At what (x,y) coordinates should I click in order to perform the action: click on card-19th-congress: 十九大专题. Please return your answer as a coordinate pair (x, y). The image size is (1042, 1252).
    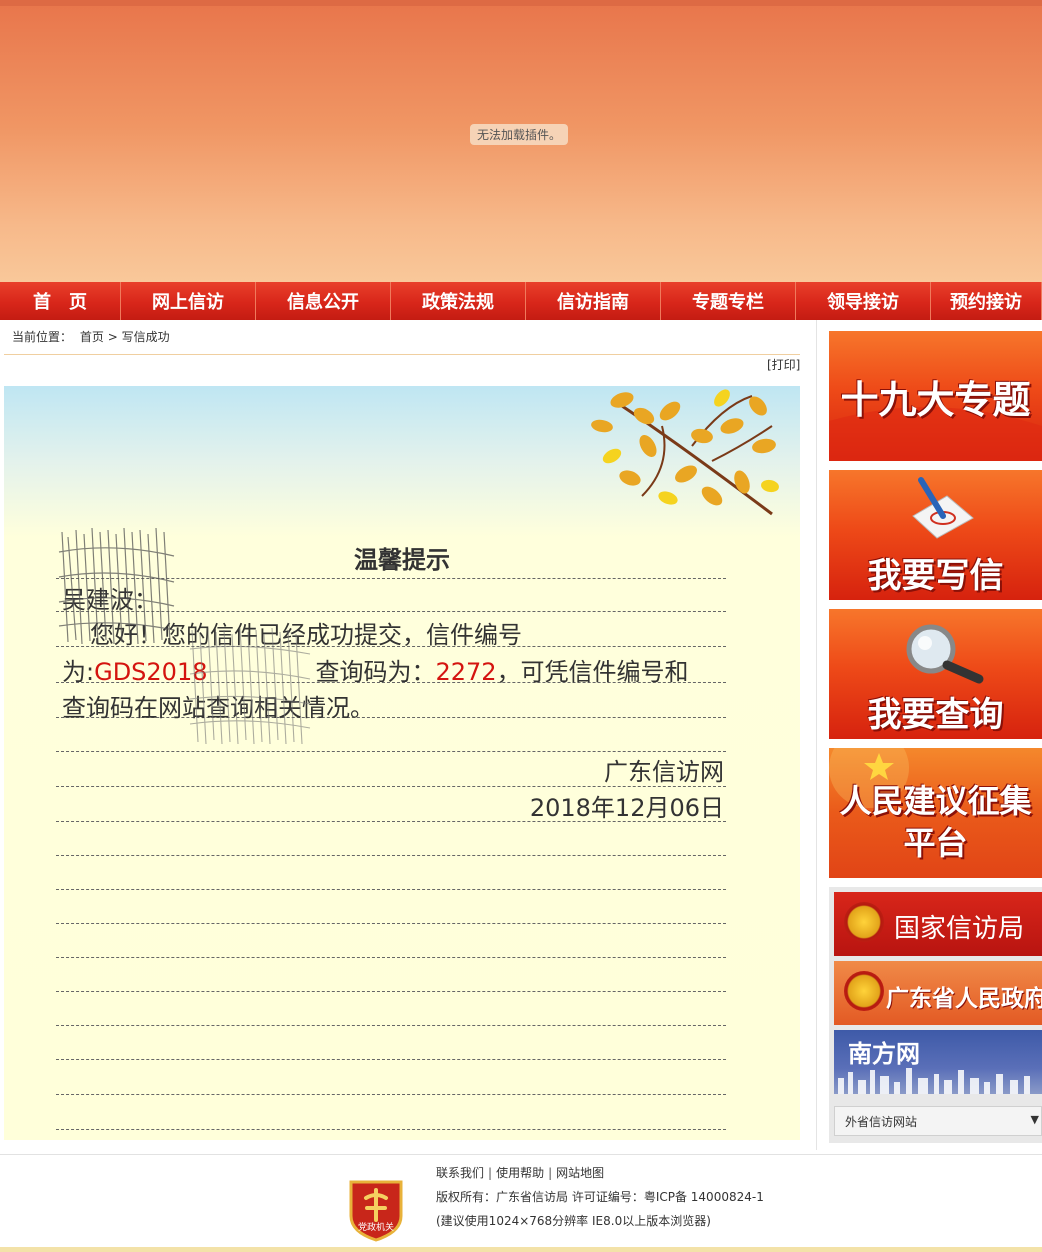
    Looking at the image, I should click on (935, 396).